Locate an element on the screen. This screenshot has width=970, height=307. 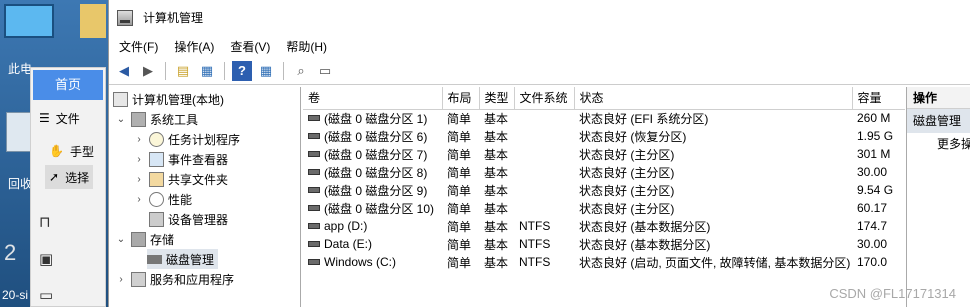
tree-item-disk-management: 磁盘管理 is located at coordinates (183, 259).